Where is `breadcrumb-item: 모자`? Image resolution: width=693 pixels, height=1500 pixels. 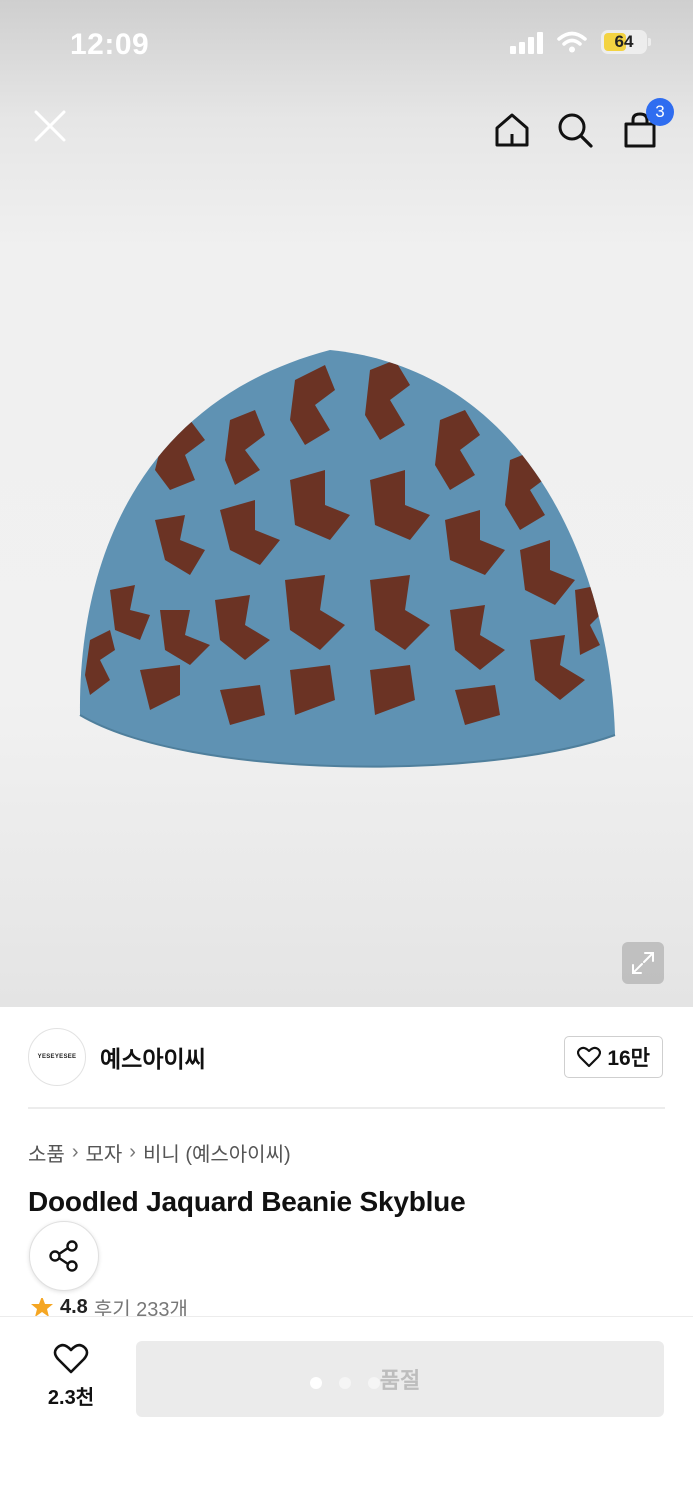 breadcrumb-item: 모자 is located at coordinates (103, 1152).